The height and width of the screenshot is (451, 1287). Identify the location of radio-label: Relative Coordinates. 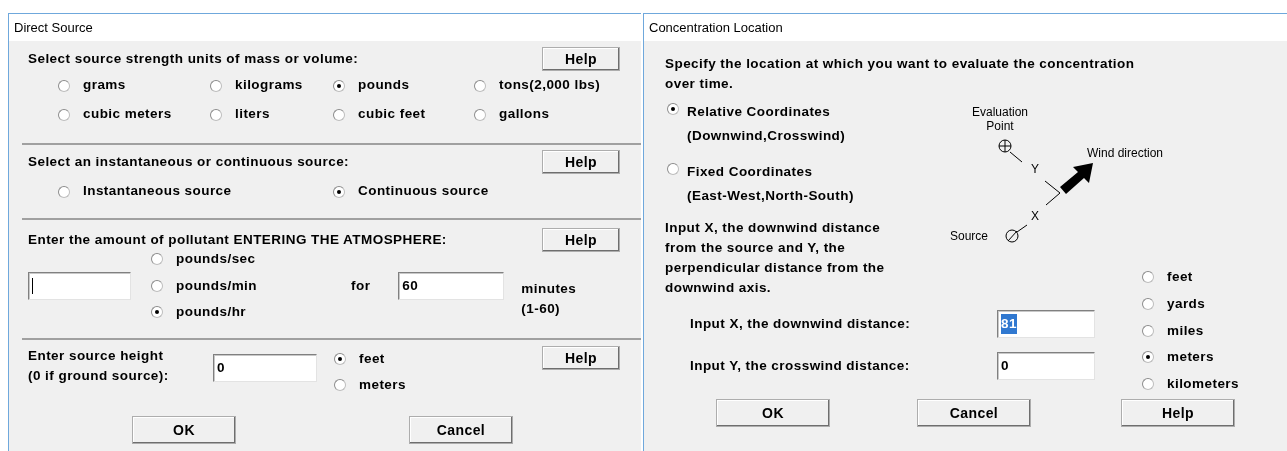
(759, 112).